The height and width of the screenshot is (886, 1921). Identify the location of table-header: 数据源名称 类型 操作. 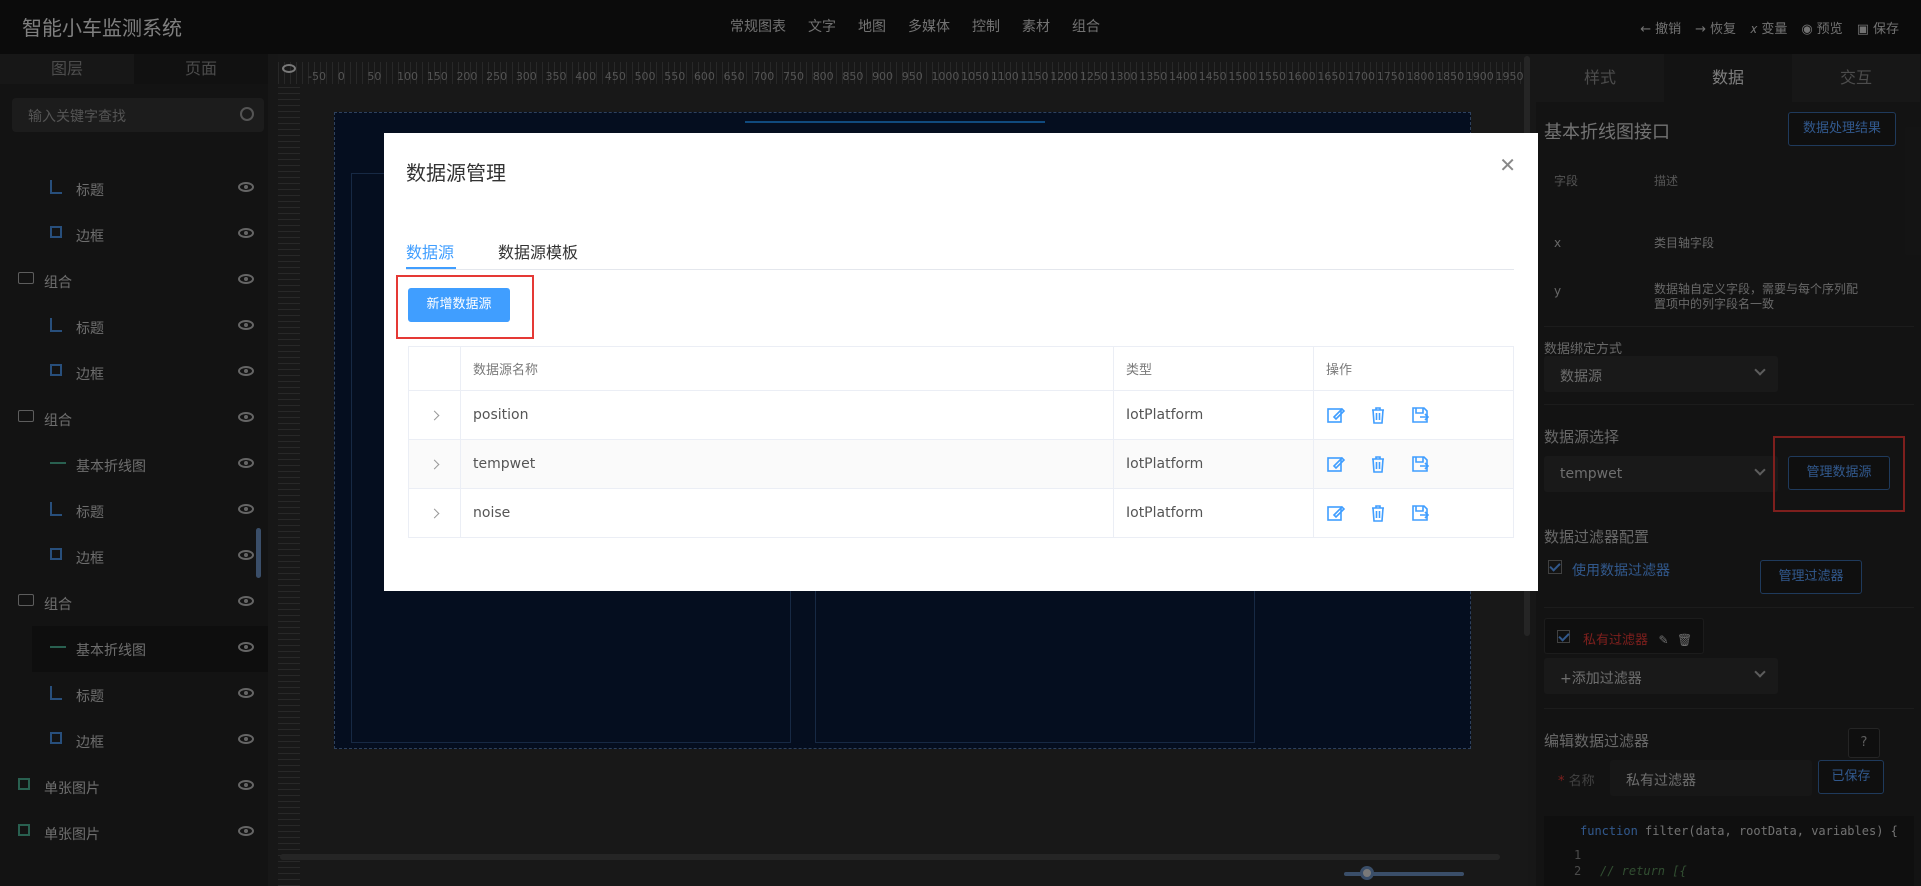
(961, 369).